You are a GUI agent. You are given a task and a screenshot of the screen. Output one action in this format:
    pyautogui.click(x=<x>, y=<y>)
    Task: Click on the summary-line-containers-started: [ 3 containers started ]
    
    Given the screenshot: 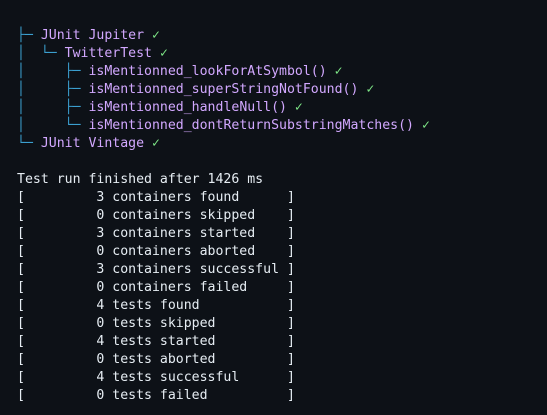 What is the action you would take?
    pyautogui.click(x=156, y=233)
    